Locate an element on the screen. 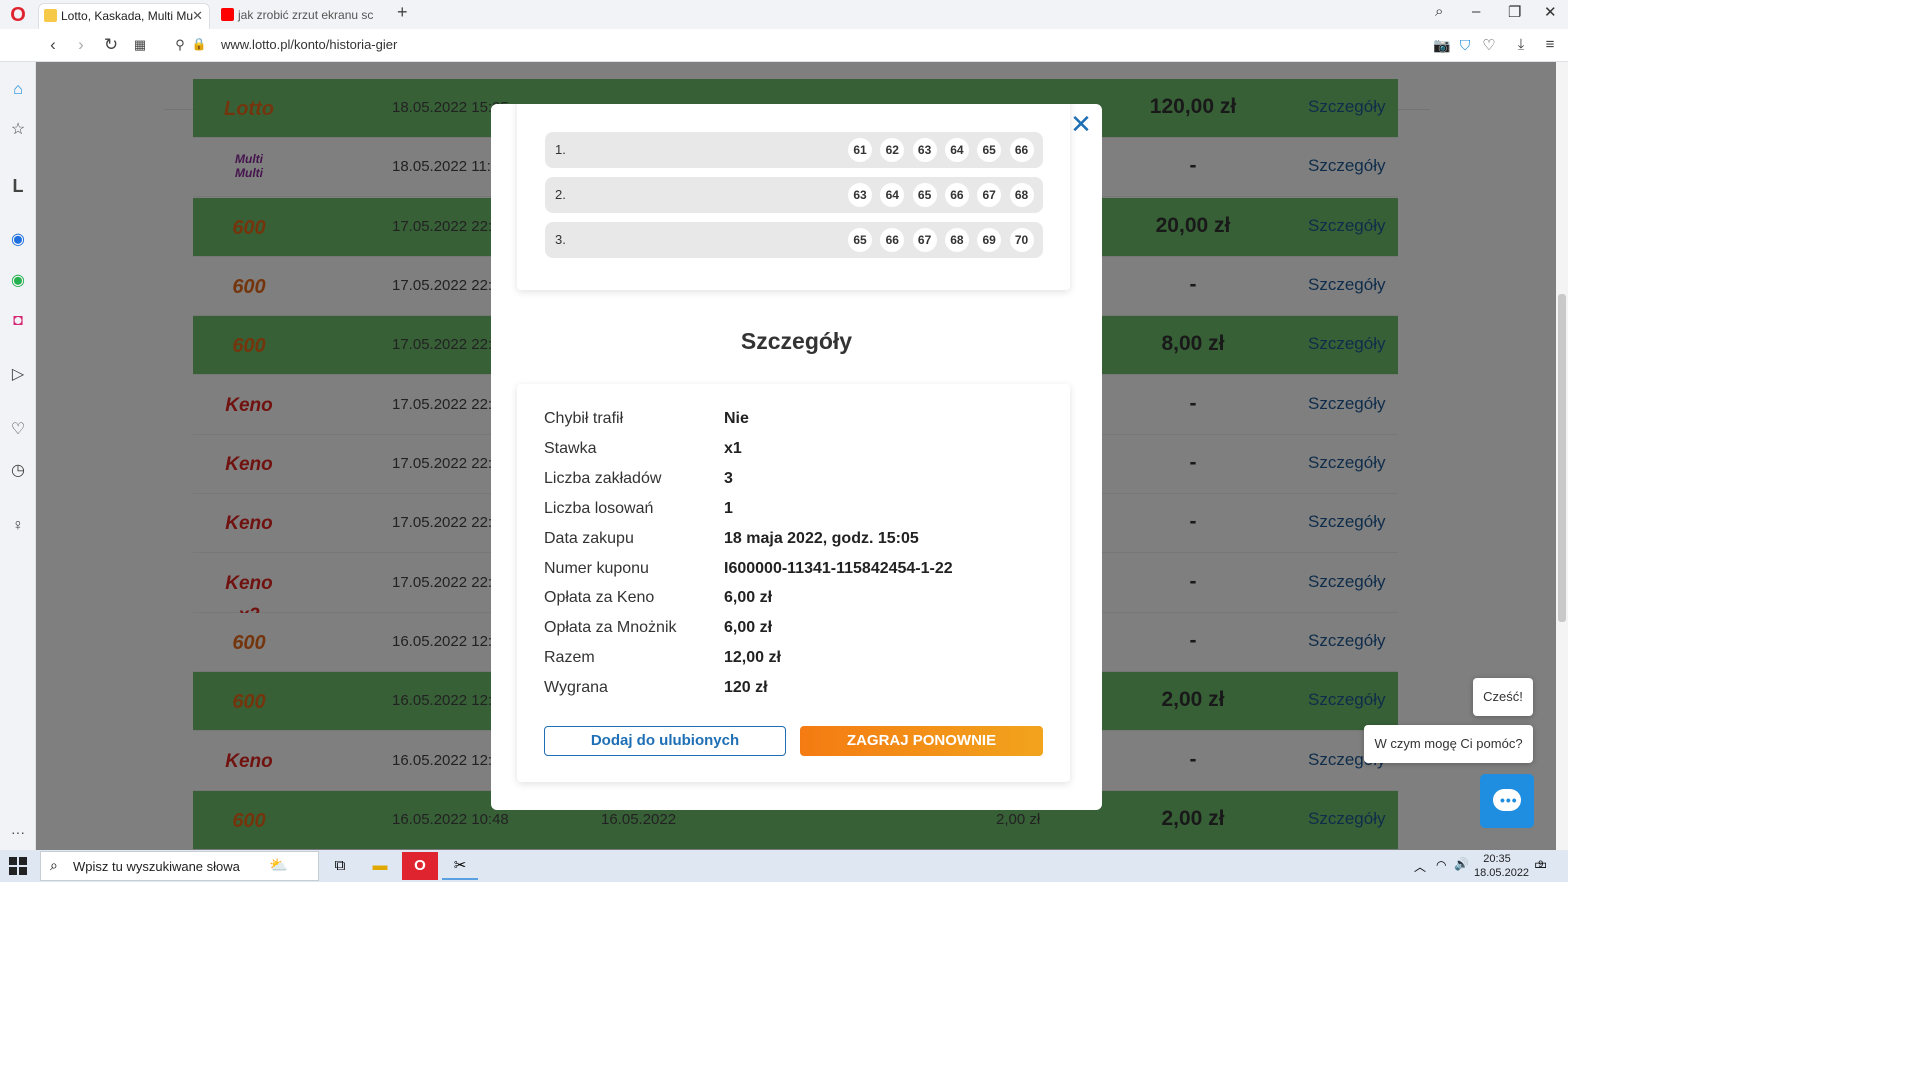 This screenshot has width=1920, height=1080. tab-lotto: Lotto, Kaskada, Multi Mu ✕ is located at coordinates (124, 16).